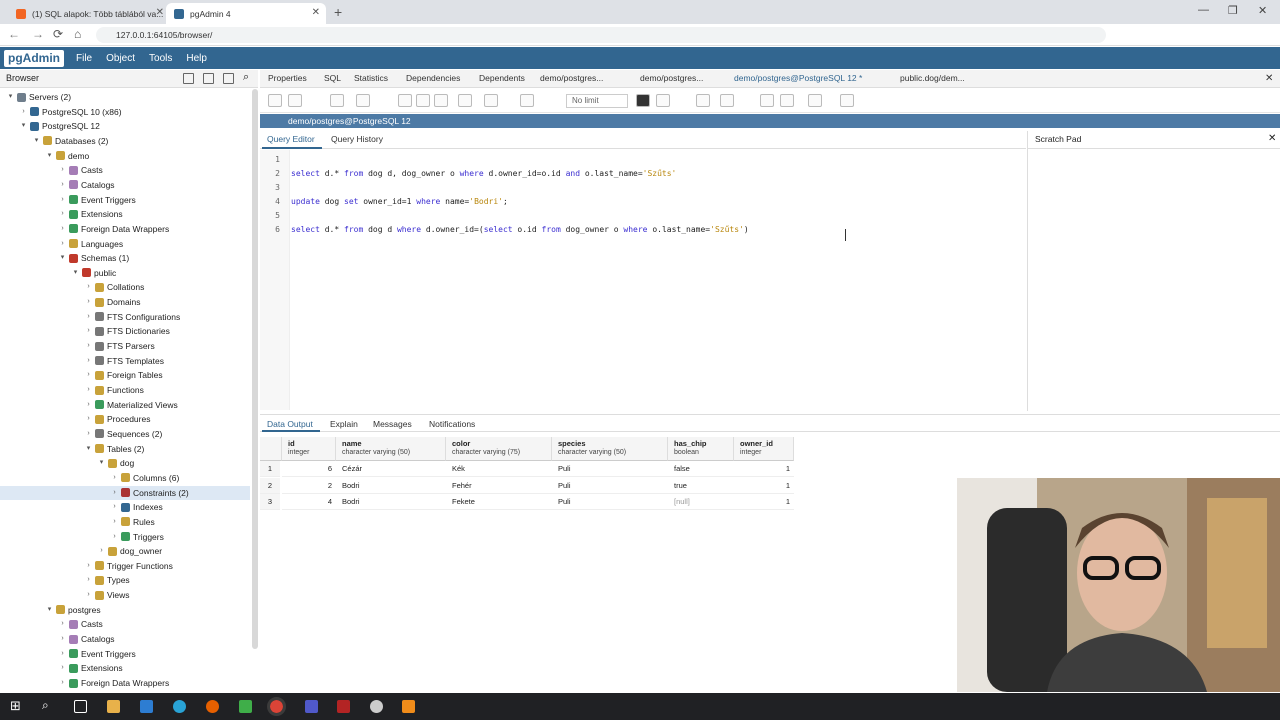 The image size is (1280, 720). What do you see at coordinates (80, 706) in the screenshot?
I see `task-view-icon` at bounding box center [80, 706].